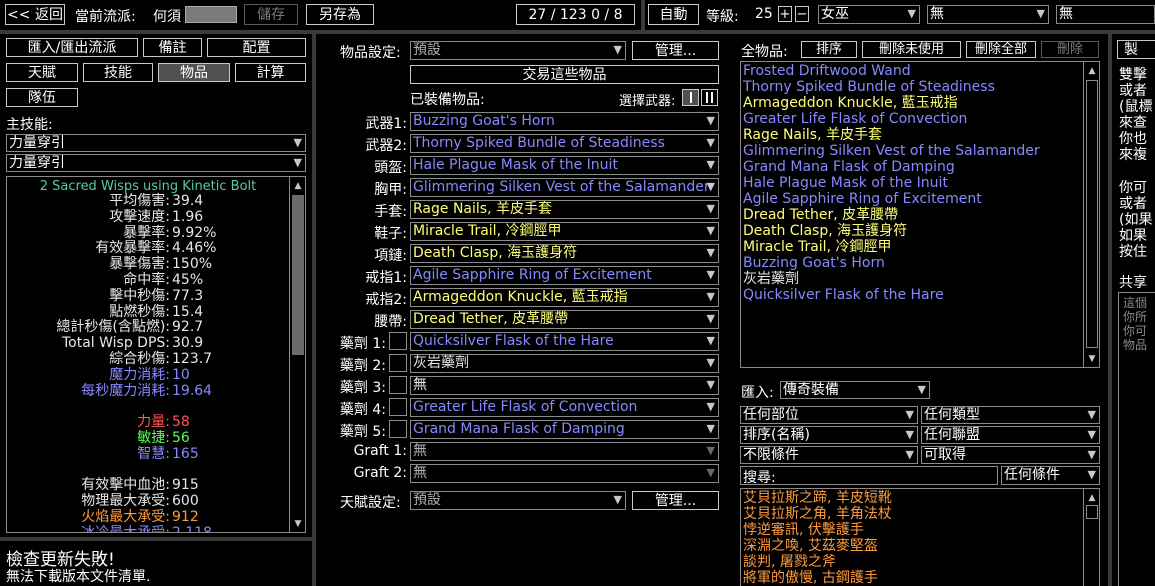 Image resolution: width=1155 pixels, height=586 pixels. What do you see at coordinates (913, 578) in the screenshot?
I see `list-item: 將軍的傲慢, 古鋼護手` at bounding box center [913, 578].